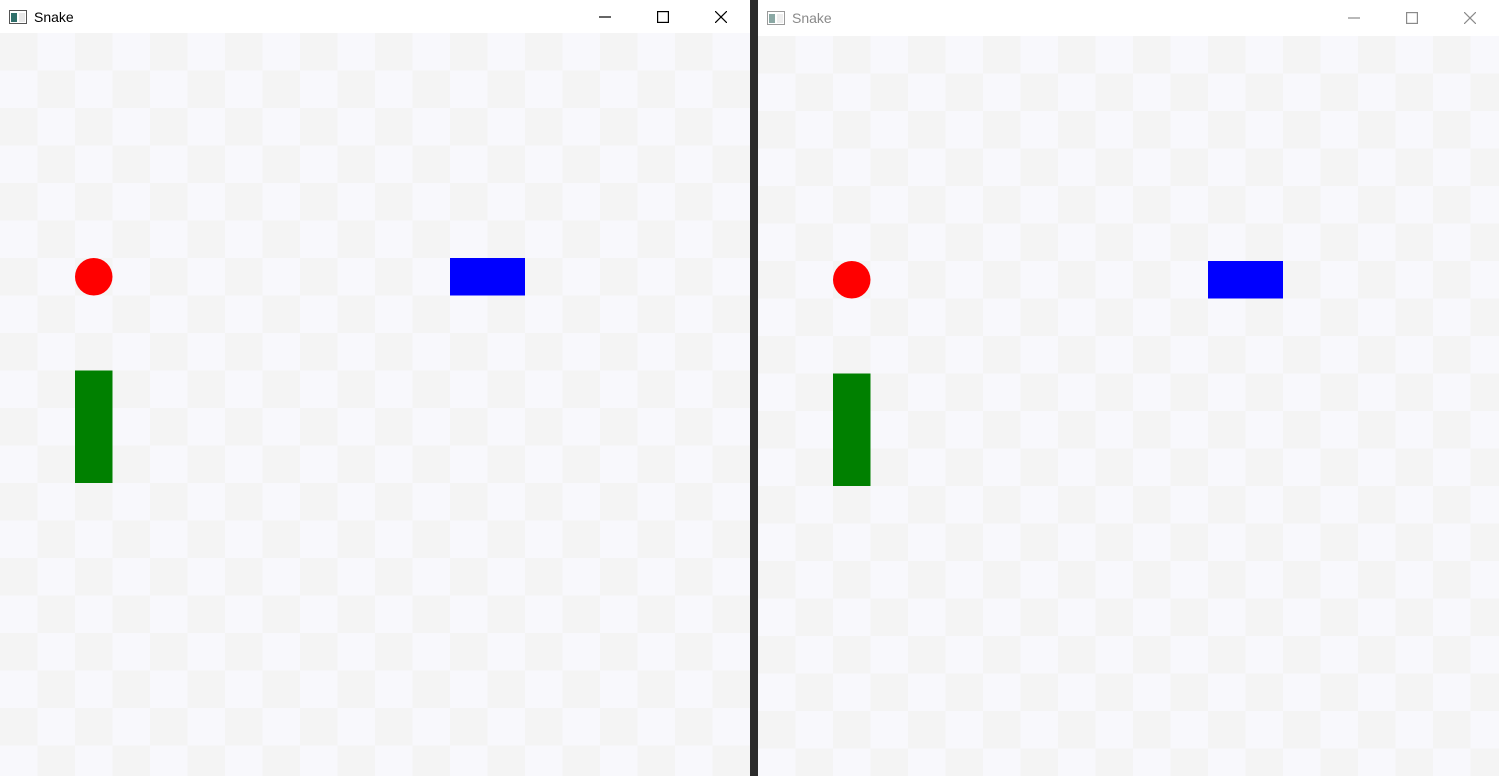 The height and width of the screenshot is (776, 1499). What do you see at coordinates (1245, 280) in the screenshot?
I see `blue-snake` at bounding box center [1245, 280].